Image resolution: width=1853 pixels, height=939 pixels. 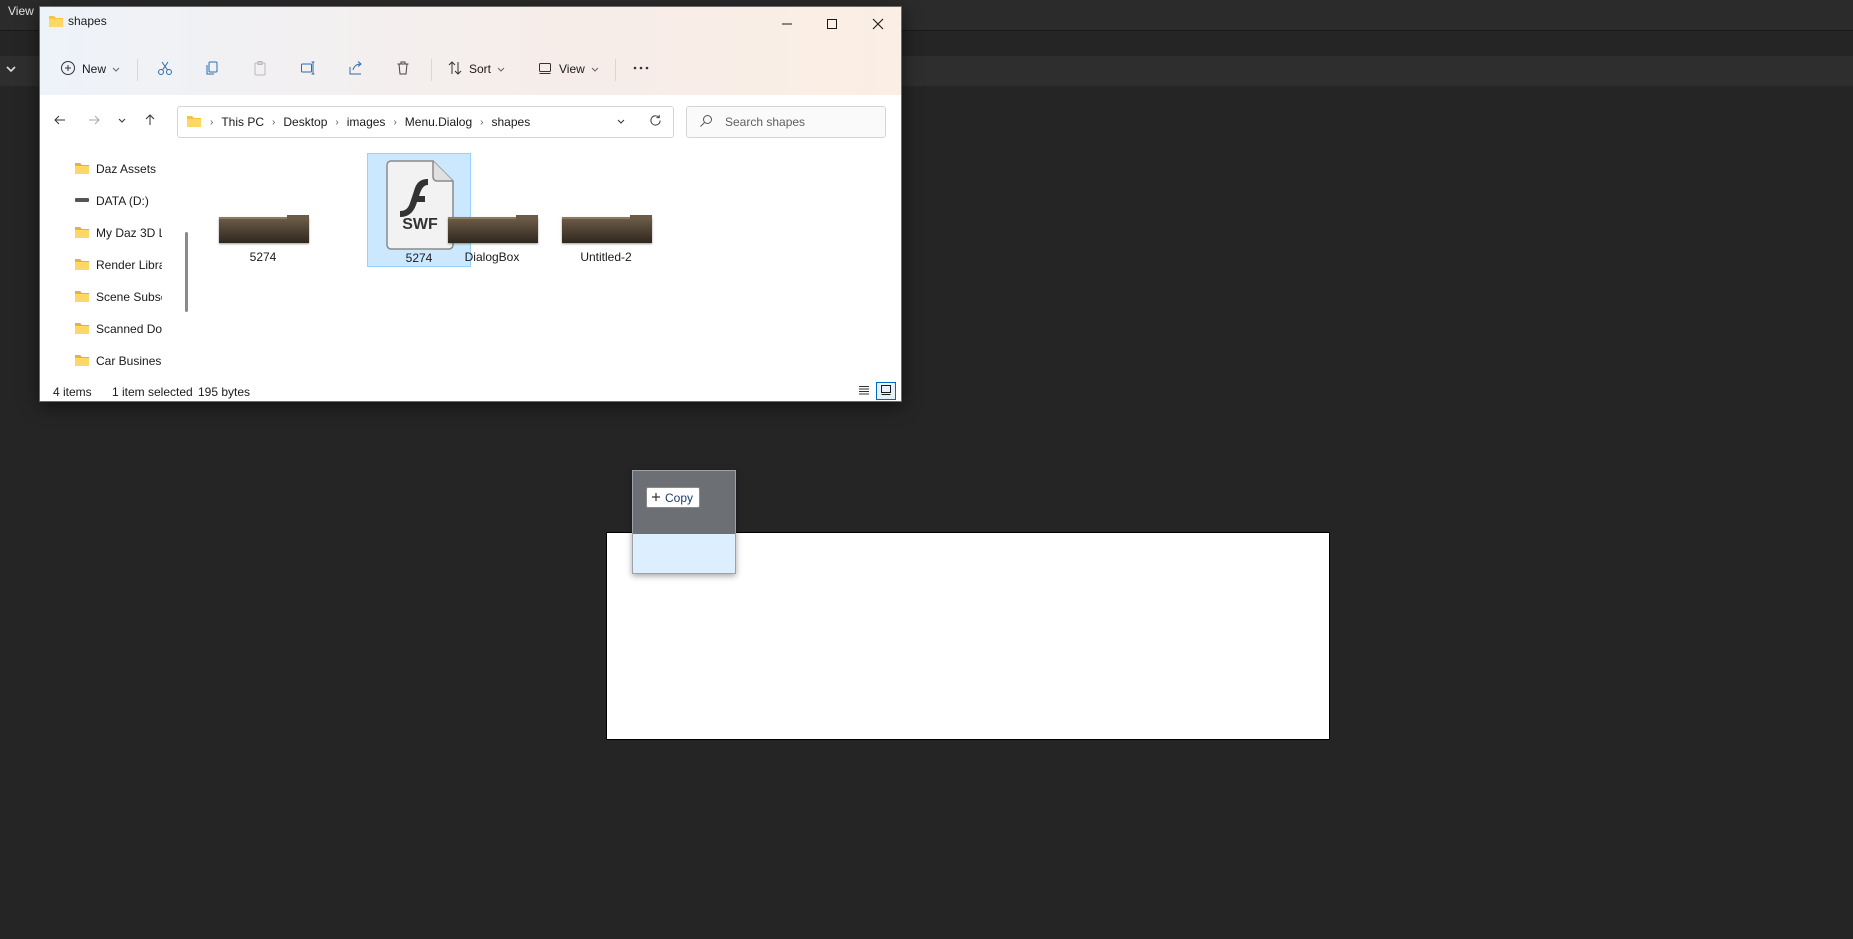 What do you see at coordinates (864, 391) in the screenshot?
I see `details-view-button` at bounding box center [864, 391].